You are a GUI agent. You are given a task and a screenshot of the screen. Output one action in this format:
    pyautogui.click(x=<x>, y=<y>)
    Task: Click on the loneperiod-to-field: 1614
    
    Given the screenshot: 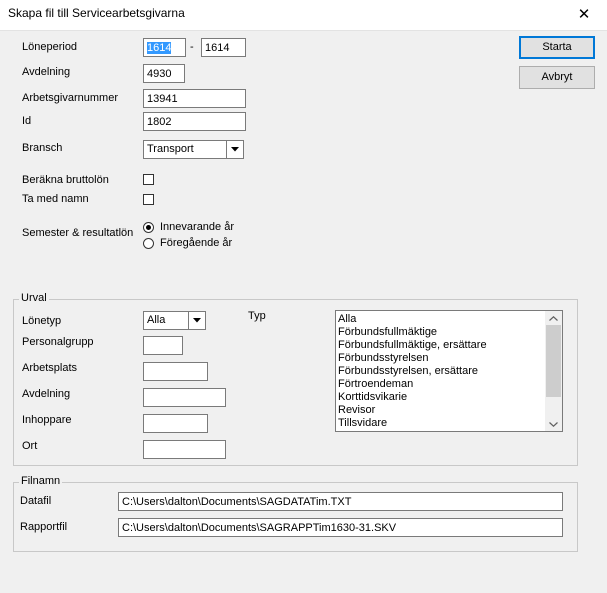 What is the action you would take?
    pyautogui.click(x=223, y=47)
    